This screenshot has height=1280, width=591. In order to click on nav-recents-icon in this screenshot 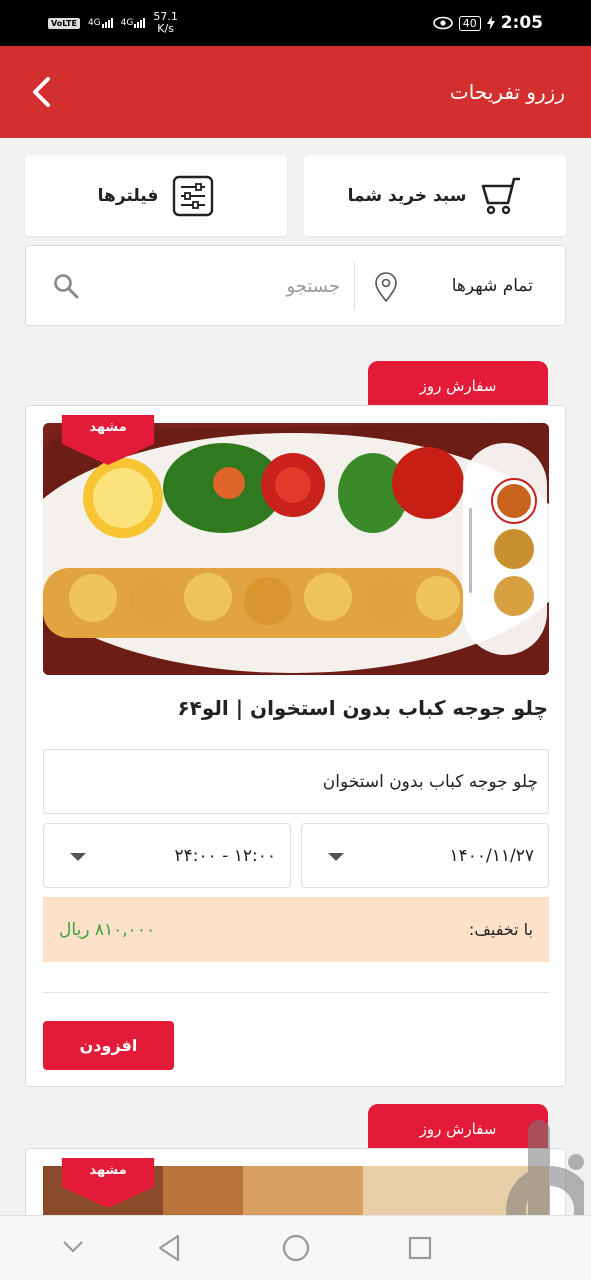, I will do `click(420, 1248)`.